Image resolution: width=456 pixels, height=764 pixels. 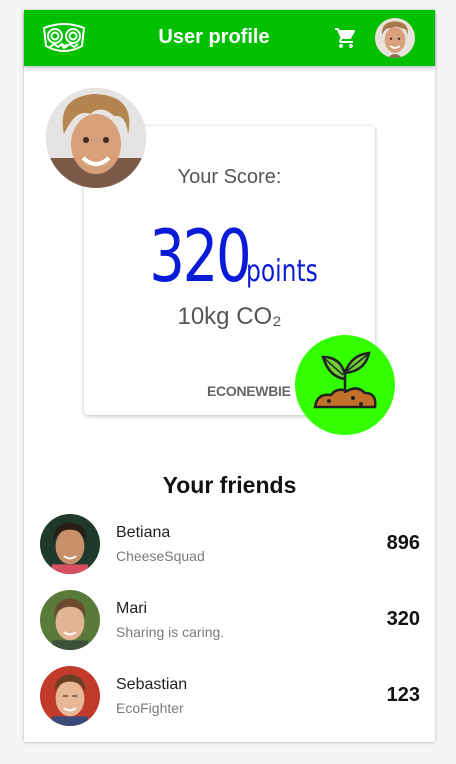 What do you see at coordinates (143, 532) in the screenshot?
I see `friend-name: Betiana` at bounding box center [143, 532].